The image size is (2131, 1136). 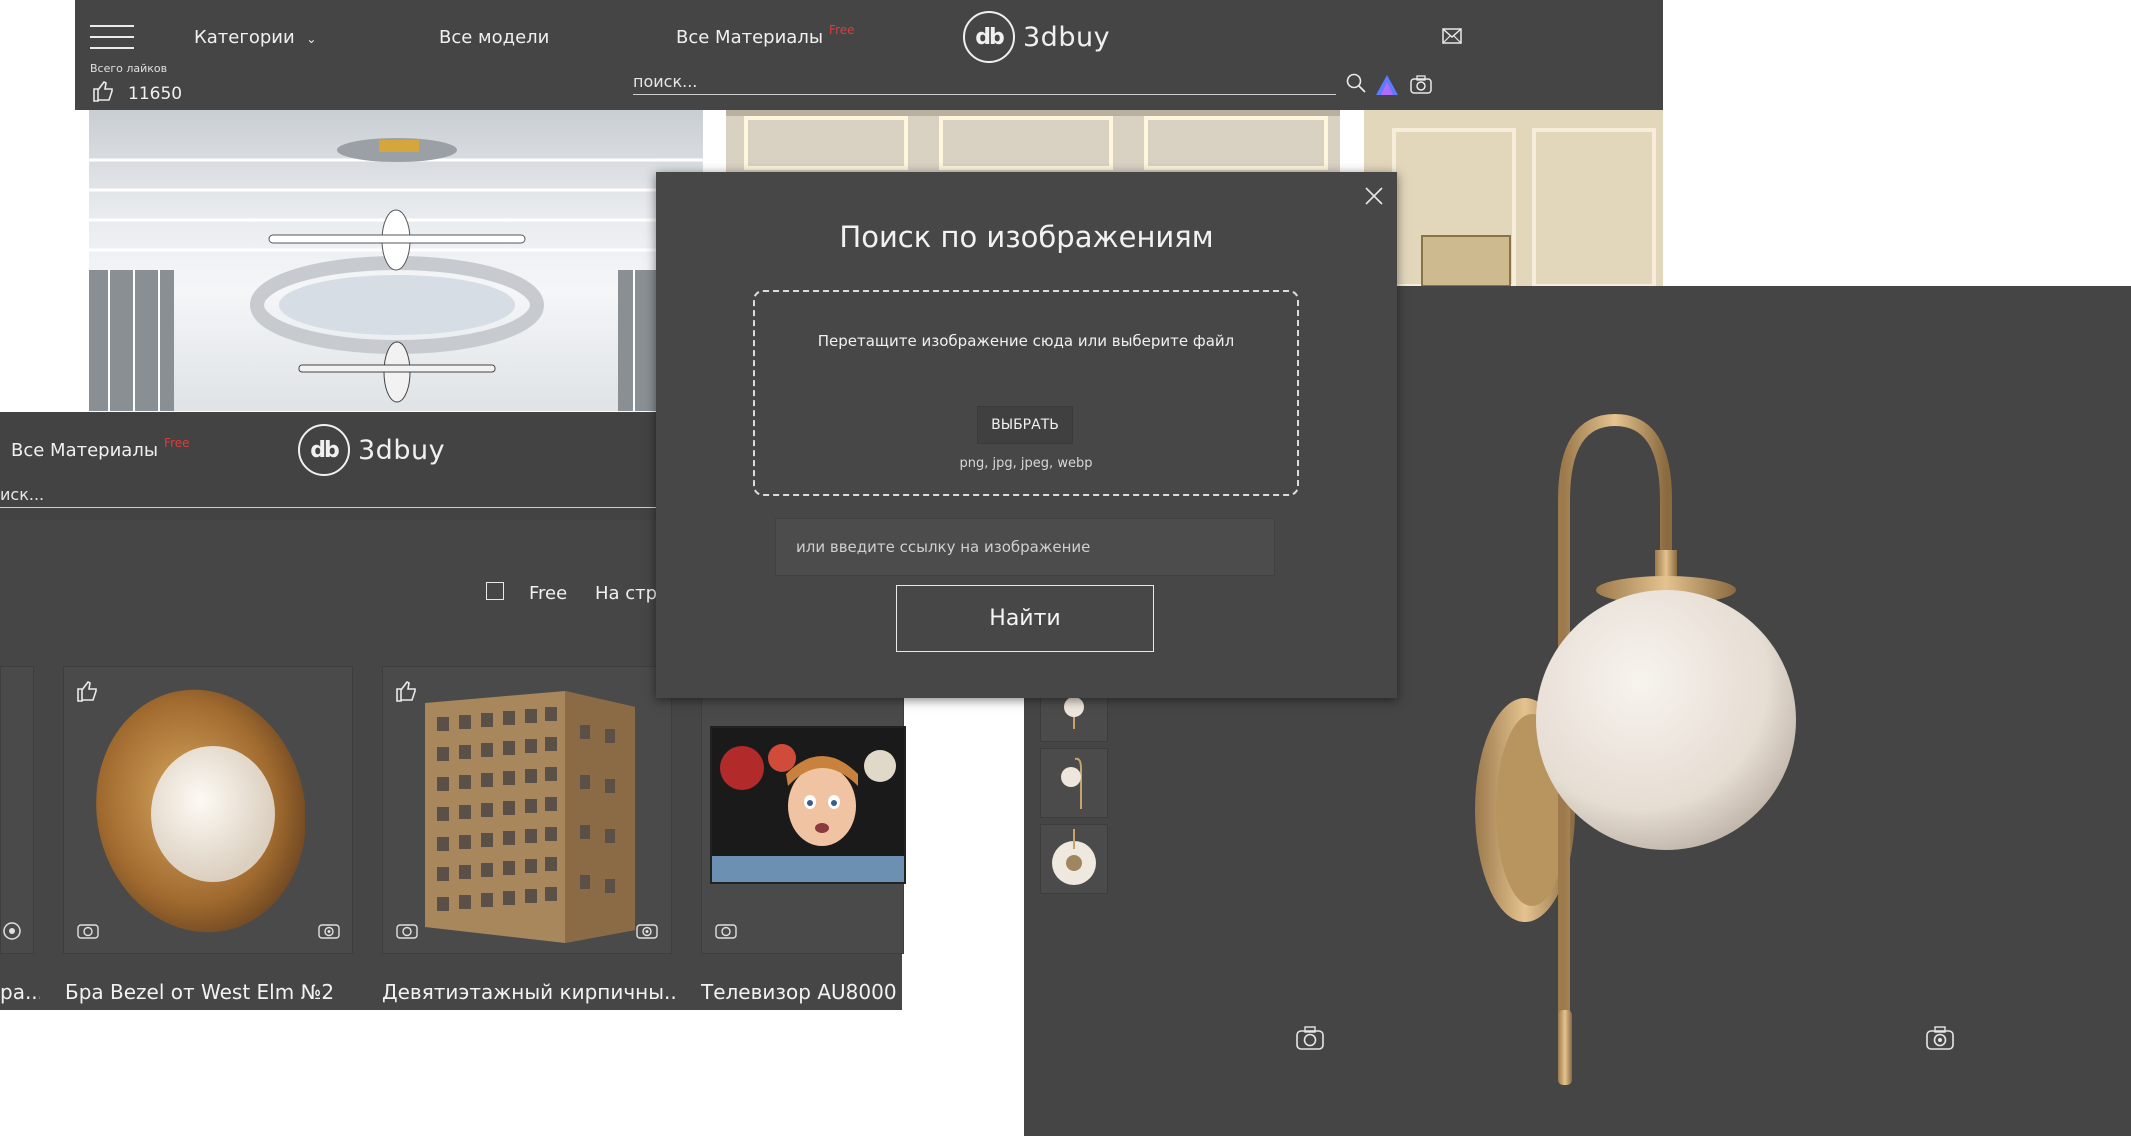 I want to click on logo-text-2: 3dbuy, so click(x=402, y=450).